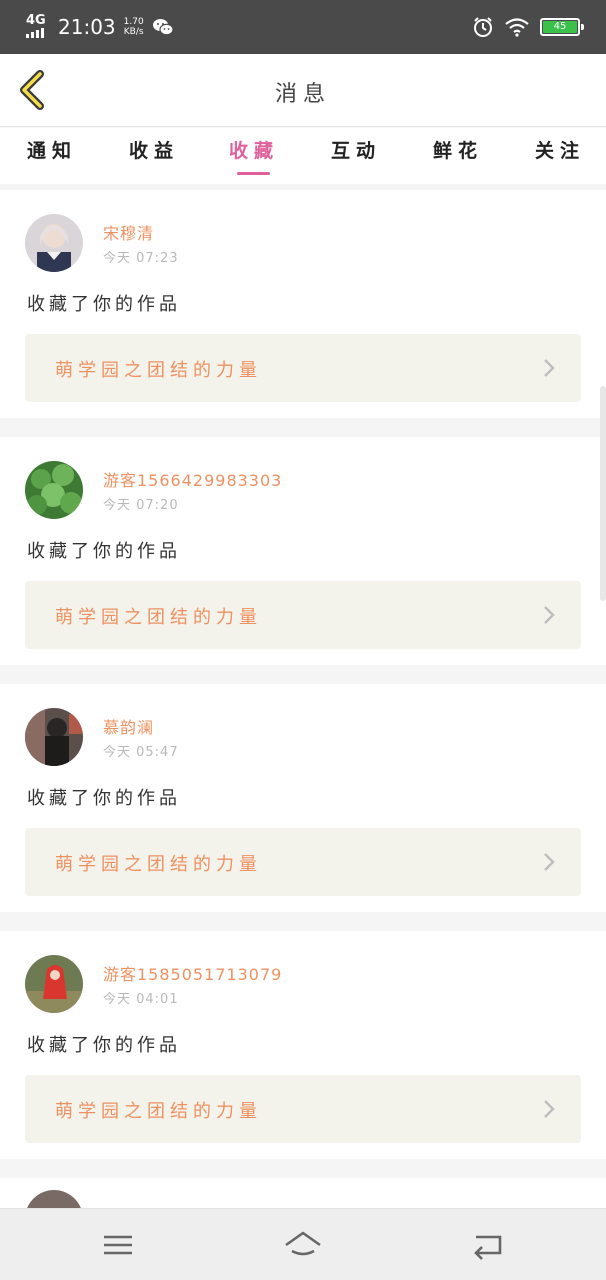  I want to click on tab-bar: 通知 收益 收藏 互动 鲜花 关注, so click(303, 156).